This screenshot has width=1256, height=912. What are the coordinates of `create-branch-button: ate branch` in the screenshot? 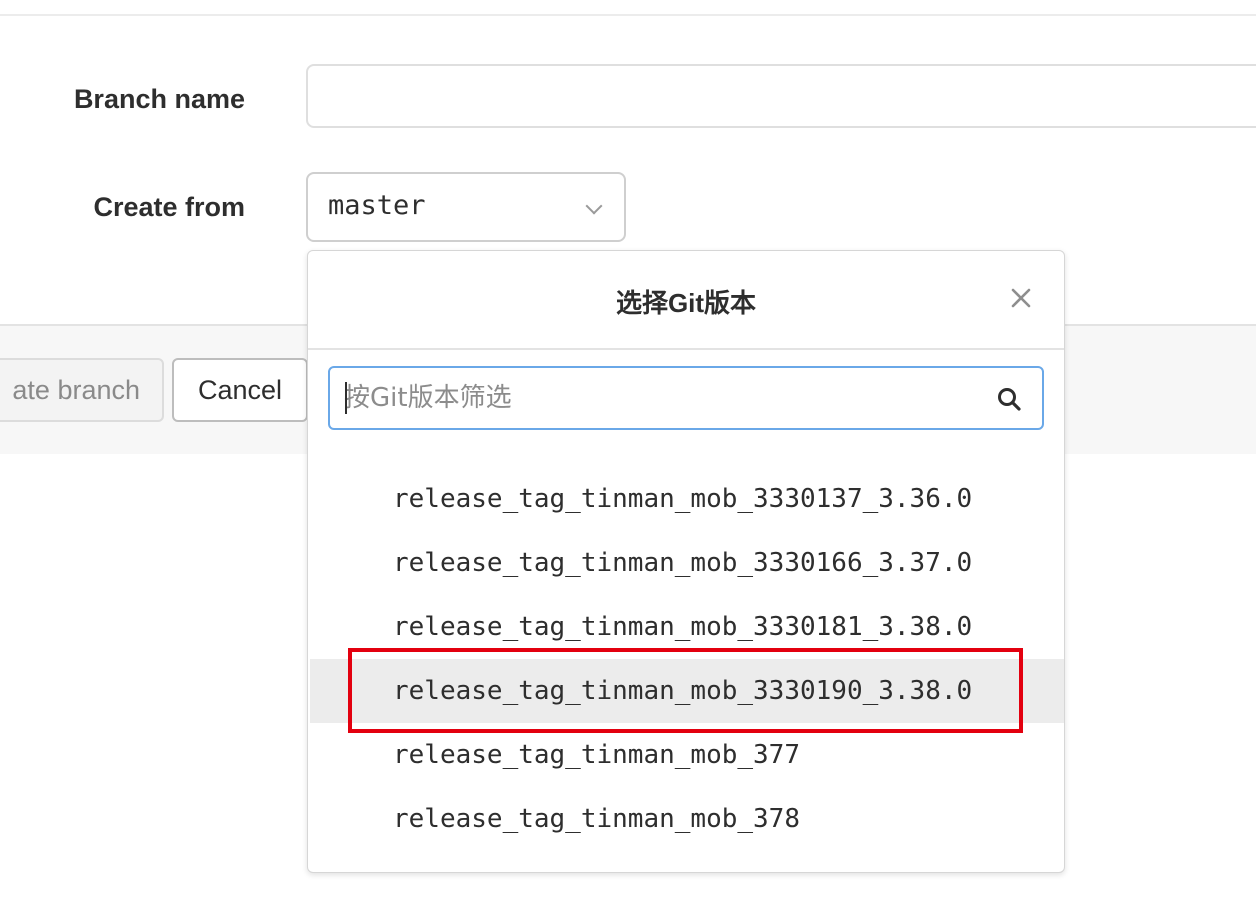 It's located at (82, 390).